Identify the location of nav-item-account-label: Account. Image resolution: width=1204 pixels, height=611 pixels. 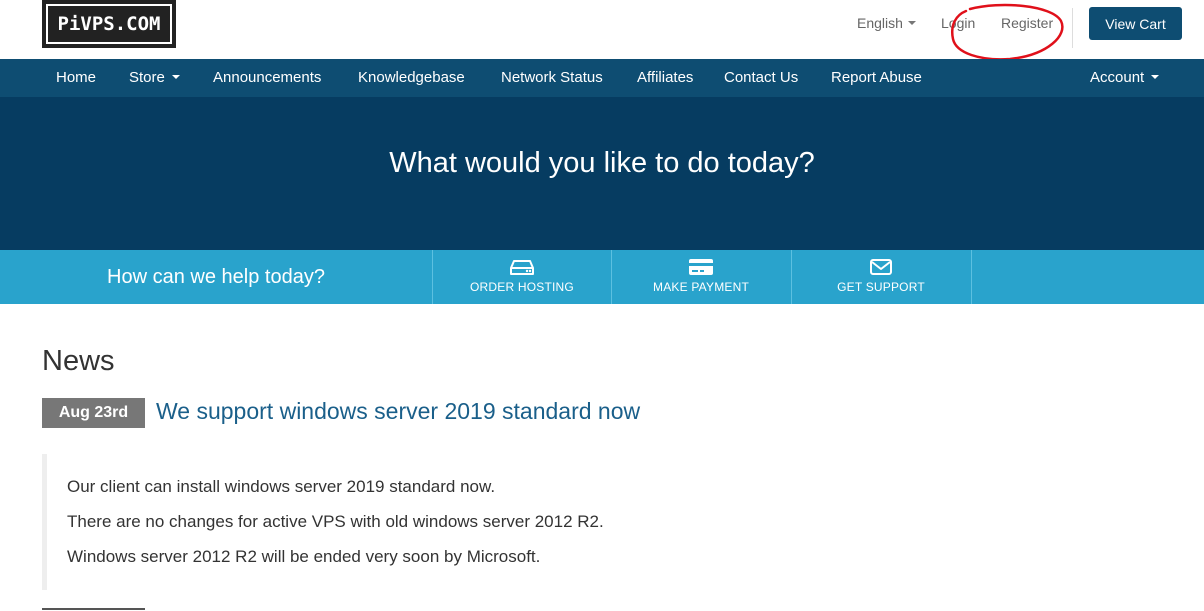
(1117, 77).